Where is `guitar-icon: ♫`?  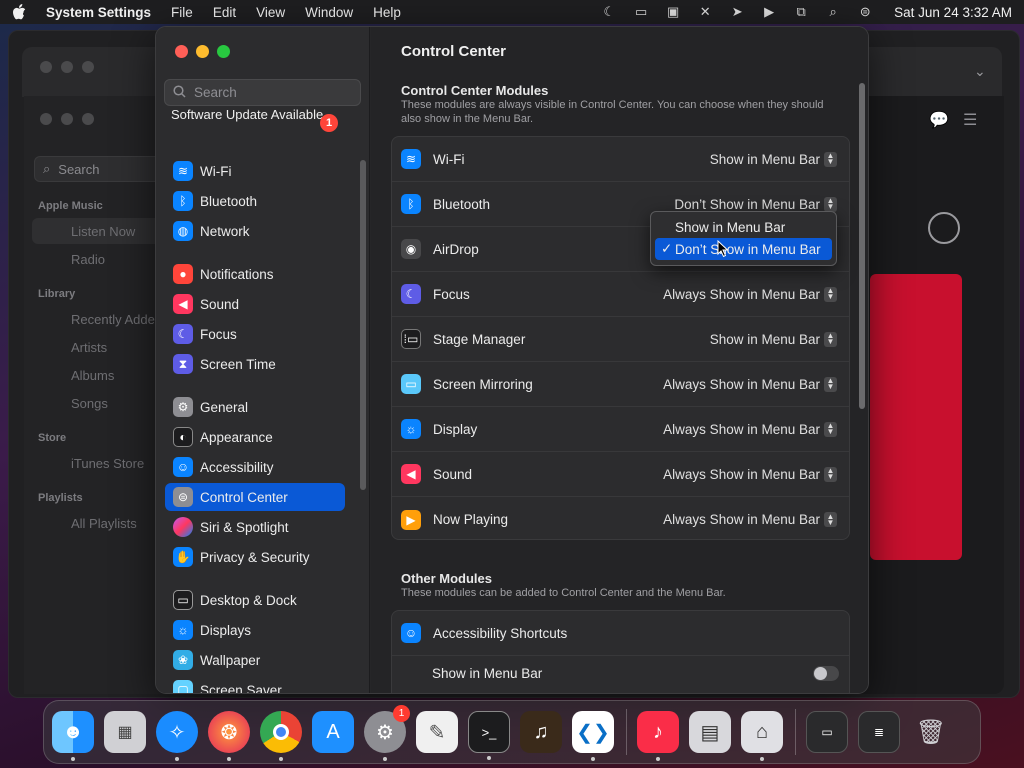 guitar-icon: ♫ is located at coordinates (541, 732).